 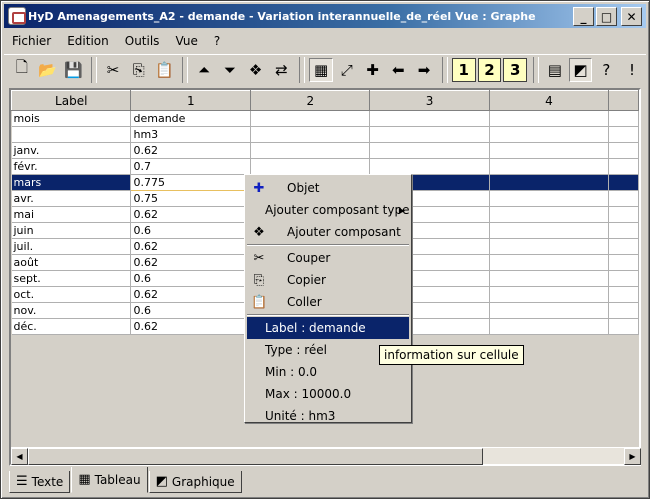 What do you see at coordinates (71, 310) in the screenshot?
I see `row-label-cell: nov.` at bounding box center [71, 310].